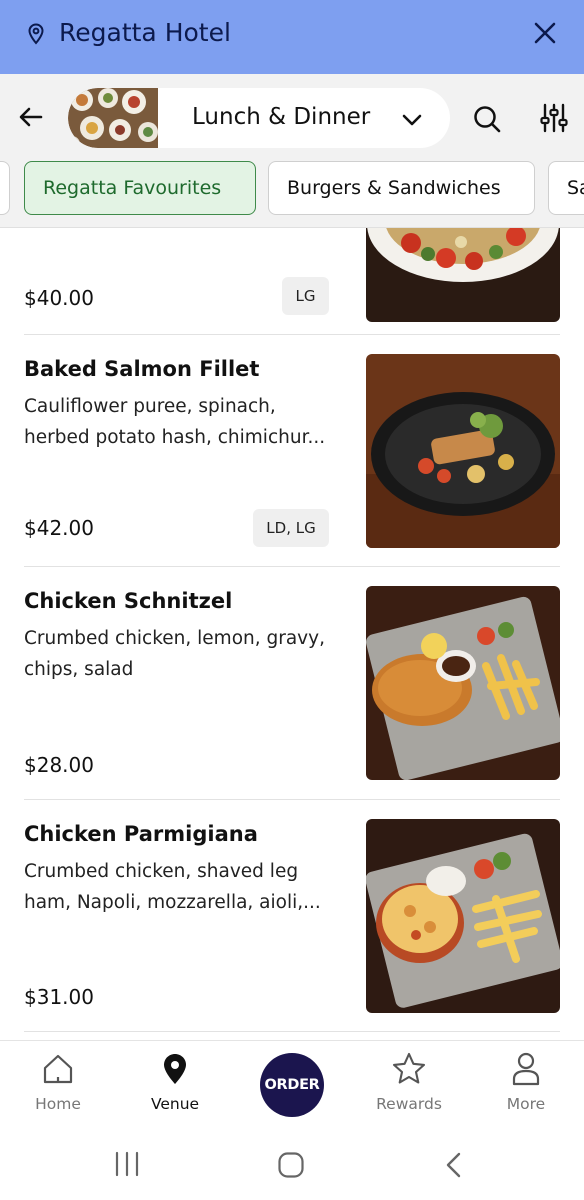  Describe the element at coordinates (59, 997) in the screenshot. I see `item-price: $31.00` at that location.